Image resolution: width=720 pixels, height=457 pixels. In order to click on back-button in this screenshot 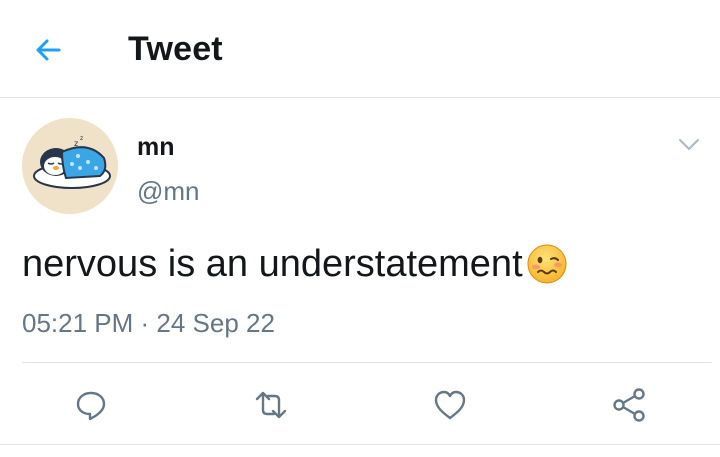, I will do `click(48, 50)`.